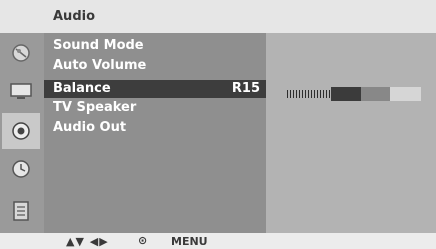  Describe the element at coordinates (21, 91) in the screenshot. I see `screen-icon` at that location.